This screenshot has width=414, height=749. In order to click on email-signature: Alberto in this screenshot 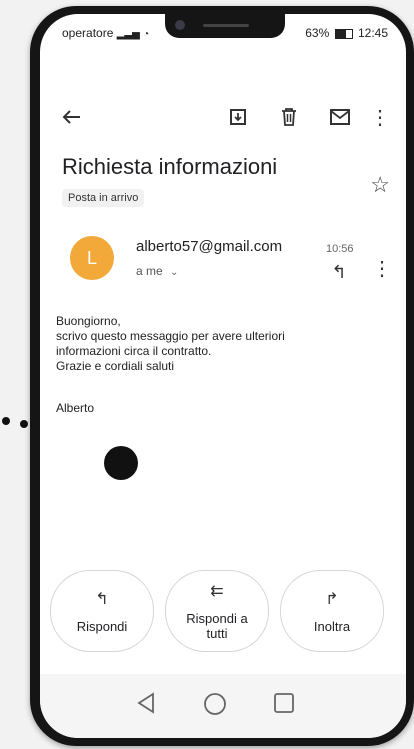, I will do `click(75, 408)`.